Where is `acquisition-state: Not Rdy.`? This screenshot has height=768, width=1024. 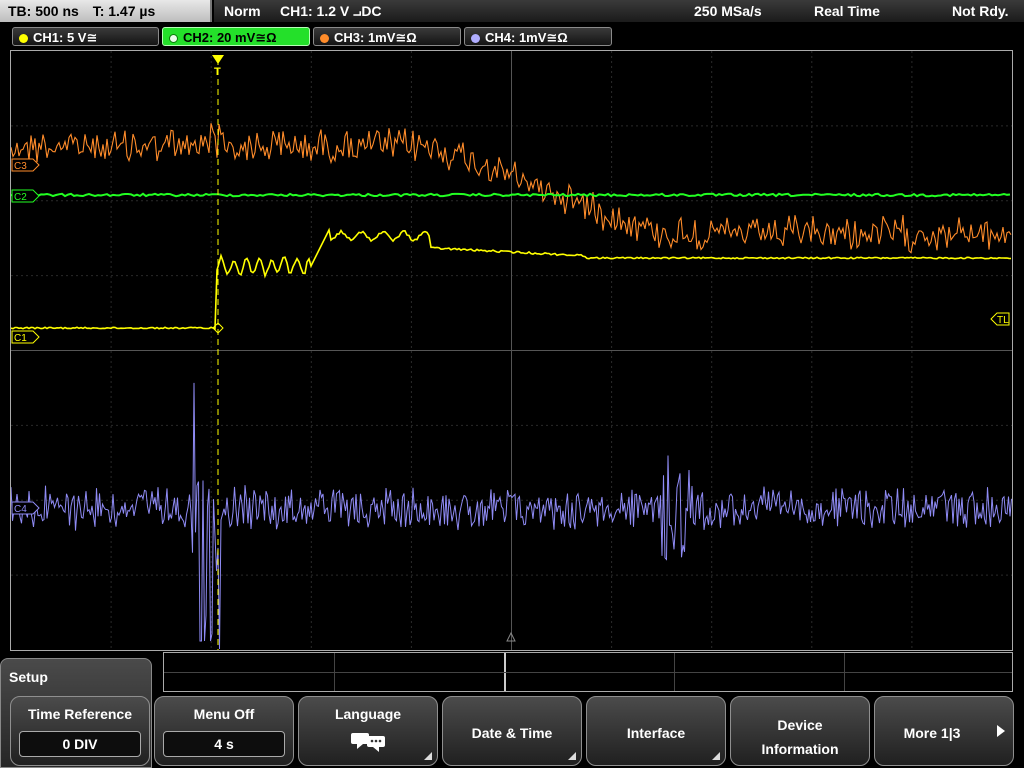
acquisition-state: Not Rdy. is located at coordinates (980, 11).